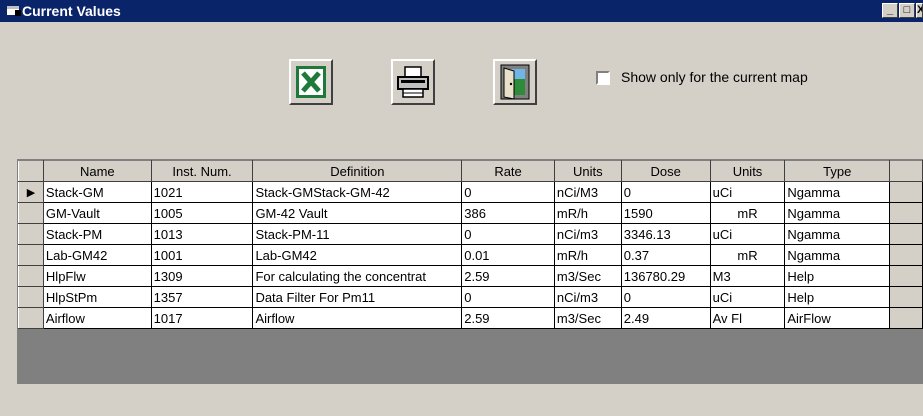 Image resolution: width=923 pixels, height=416 pixels. I want to click on maximize-button: □, so click(907, 10).